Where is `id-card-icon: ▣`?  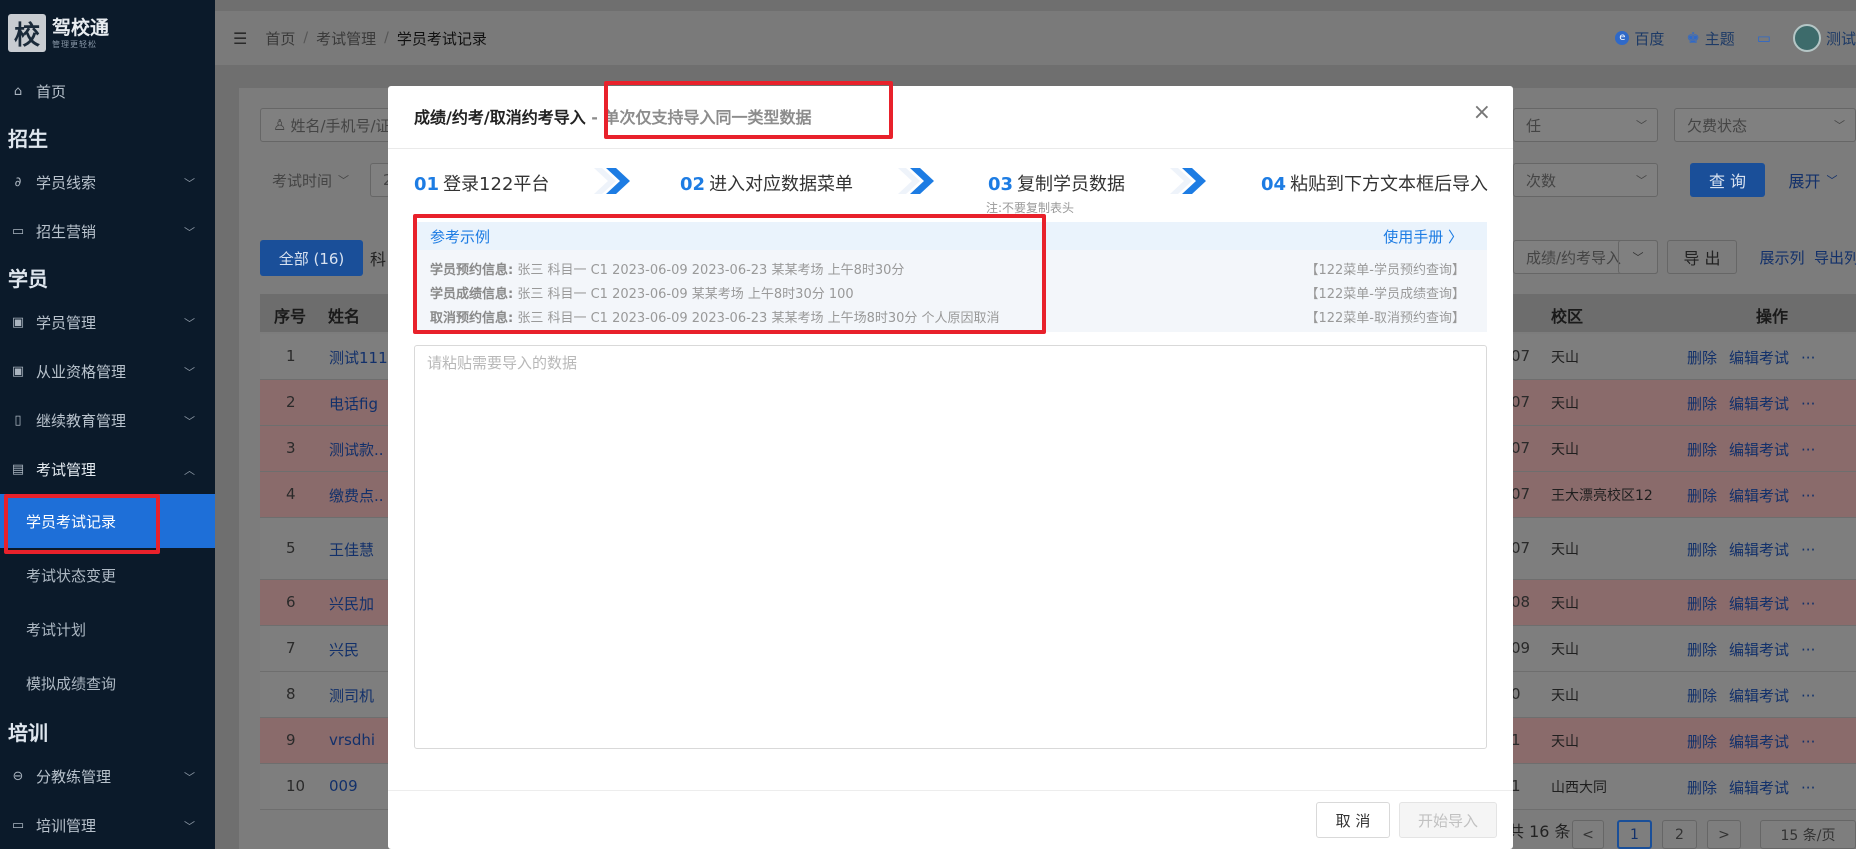 id-card-icon: ▣ is located at coordinates (18, 322).